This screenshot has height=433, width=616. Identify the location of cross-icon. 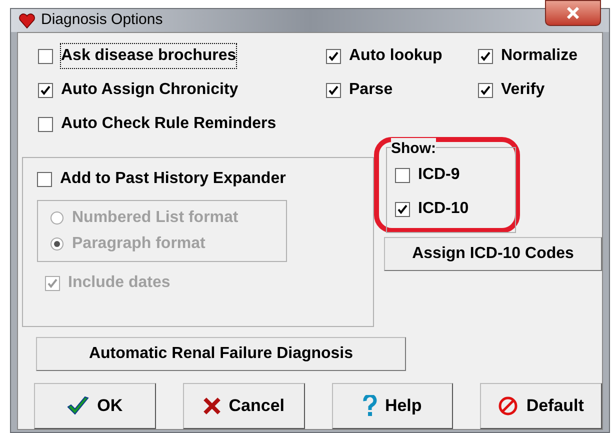
(211, 406).